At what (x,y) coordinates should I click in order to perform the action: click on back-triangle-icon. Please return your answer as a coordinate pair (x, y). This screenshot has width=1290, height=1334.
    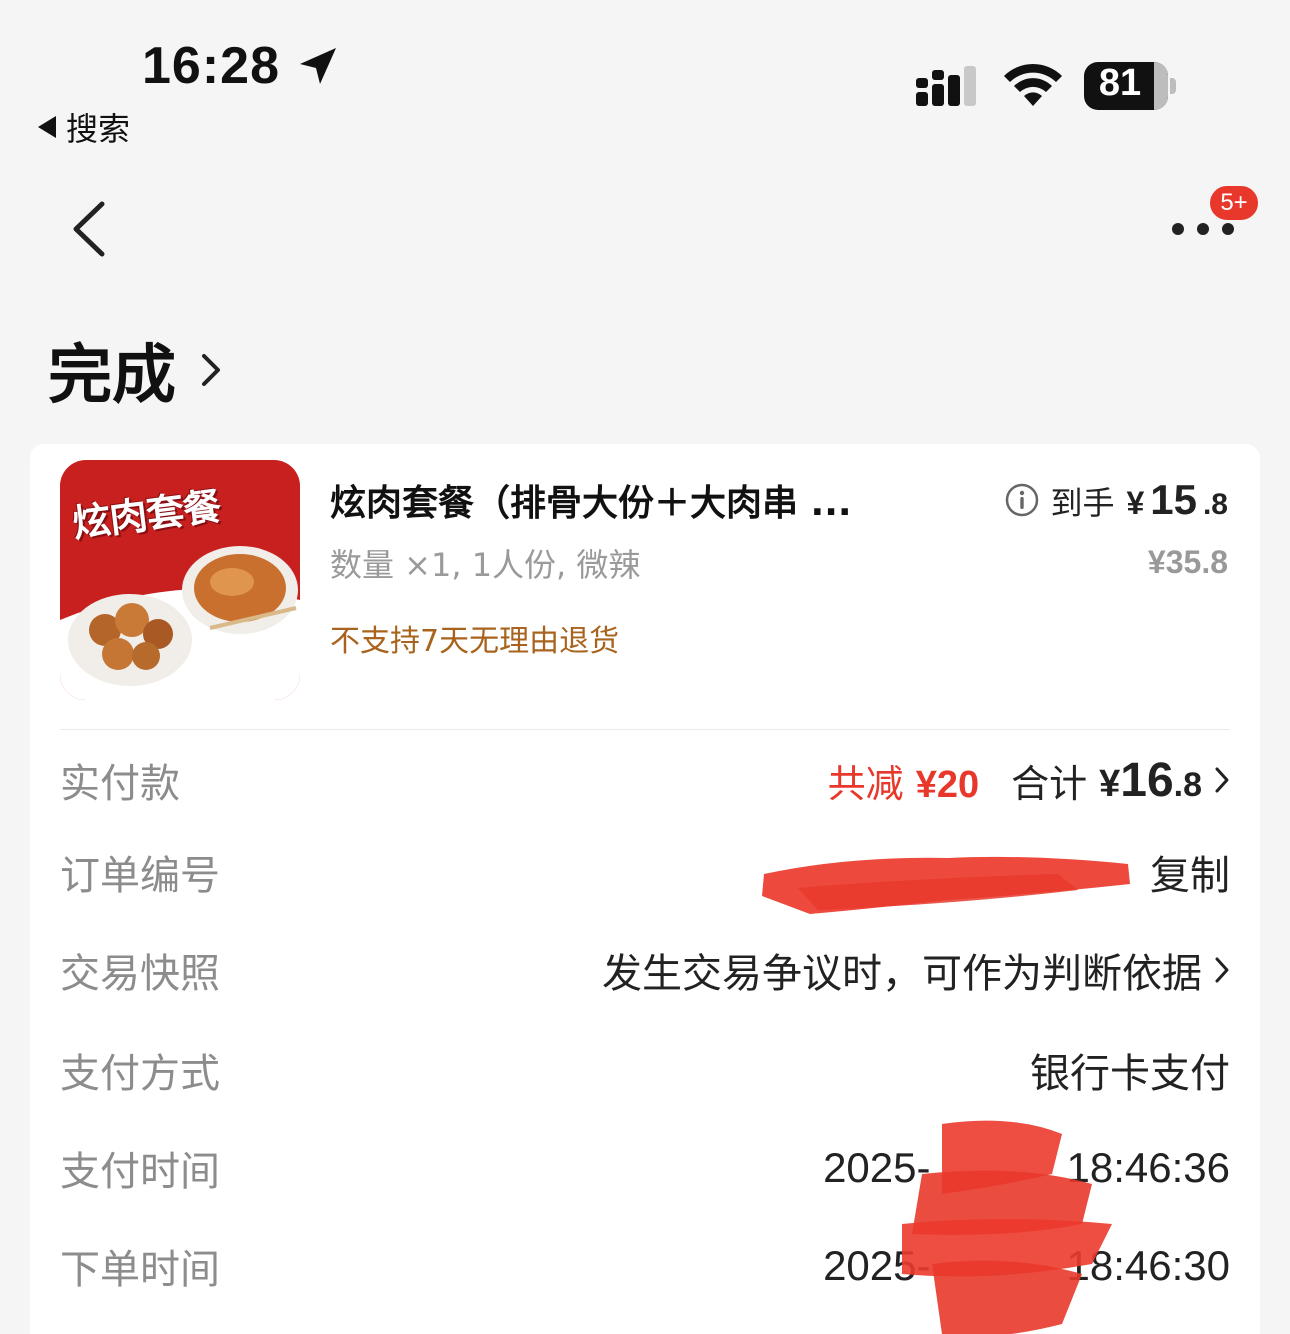
    Looking at the image, I should click on (47, 127).